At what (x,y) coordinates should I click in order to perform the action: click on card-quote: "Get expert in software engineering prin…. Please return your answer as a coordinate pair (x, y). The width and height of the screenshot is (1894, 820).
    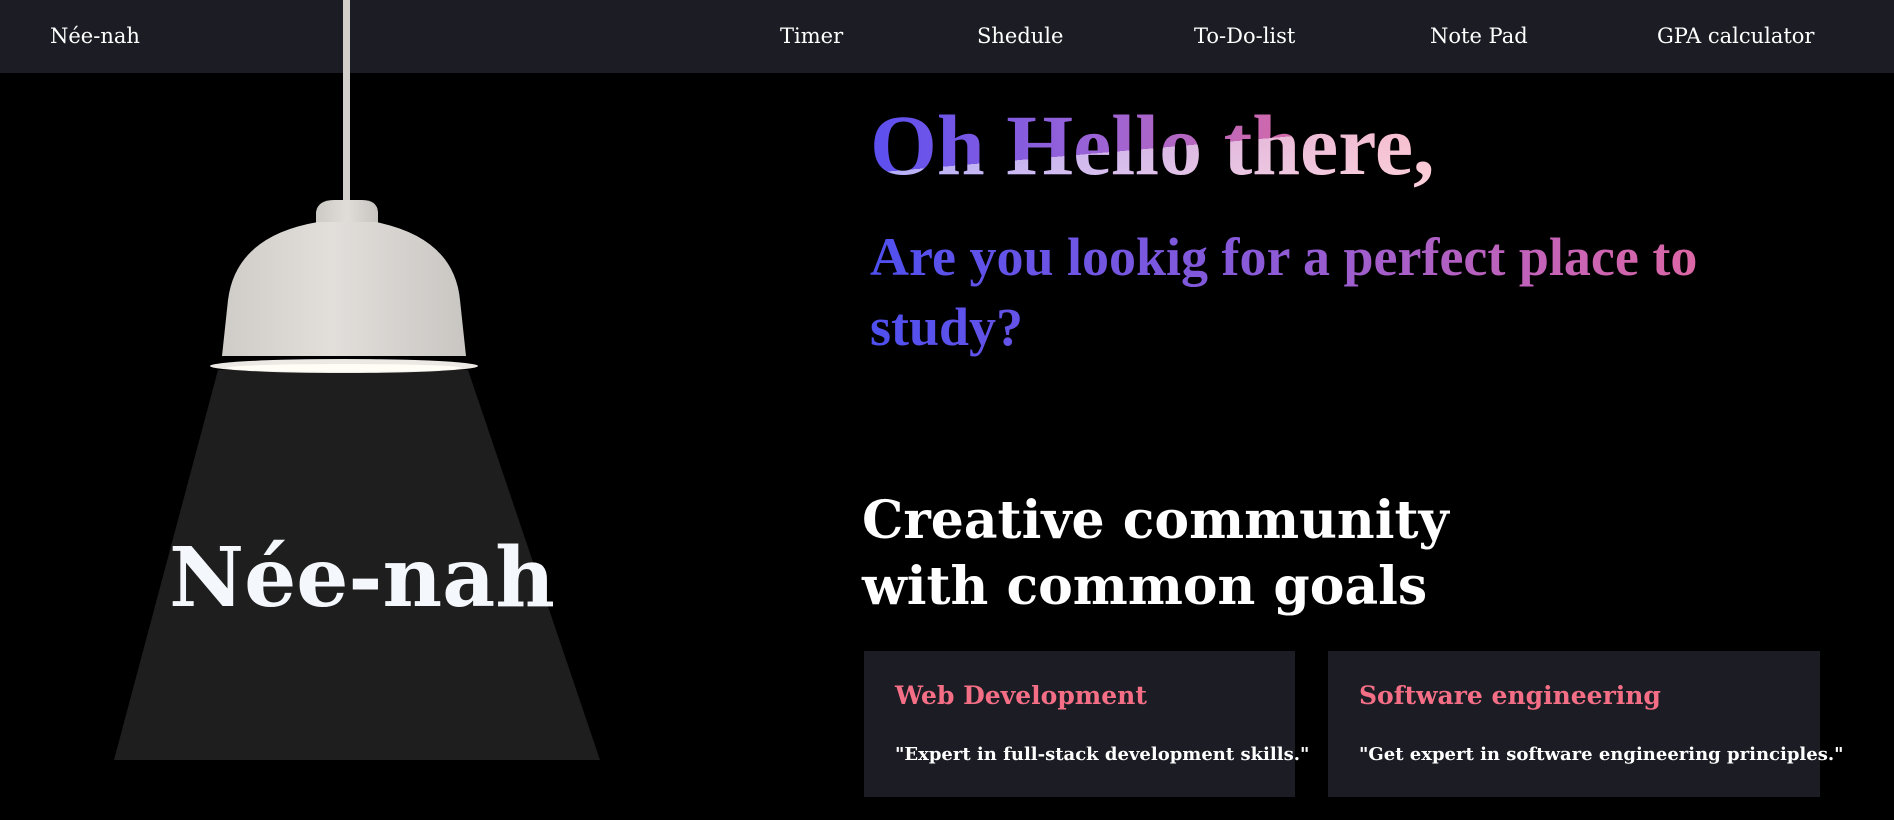
    Looking at the image, I should click on (1601, 754).